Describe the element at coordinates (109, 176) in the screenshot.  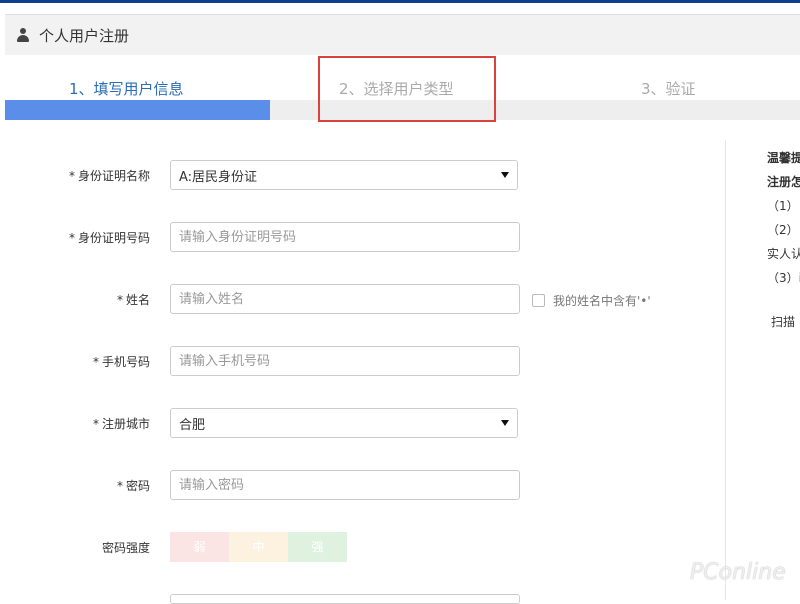
I see `id-type-label: * 身份证明名称` at that location.